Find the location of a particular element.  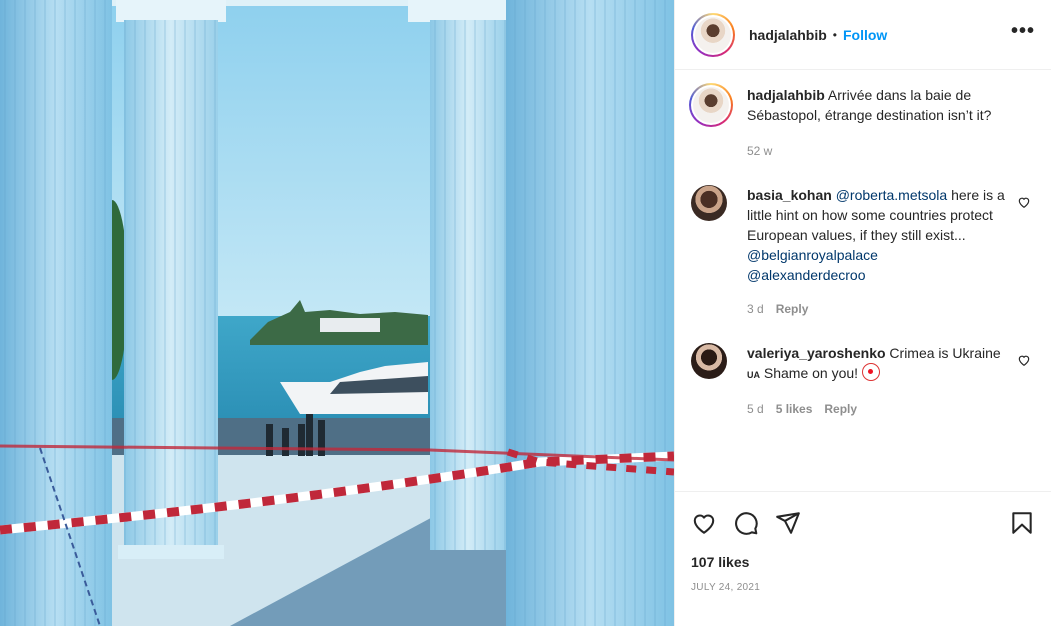

mention-link: @roberta.metsola is located at coordinates (891, 195).